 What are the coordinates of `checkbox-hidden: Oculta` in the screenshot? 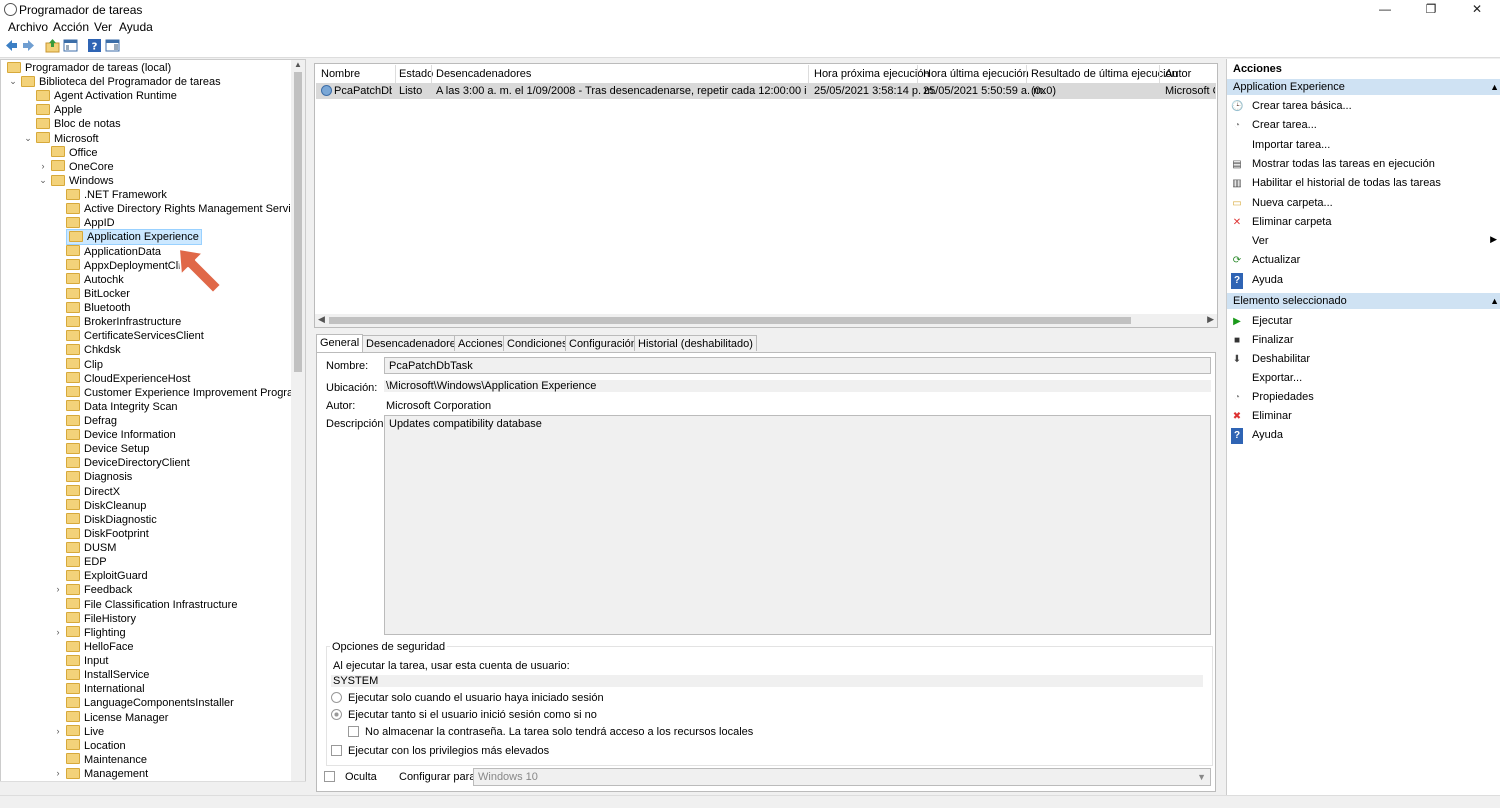 It's located at (350, 776).